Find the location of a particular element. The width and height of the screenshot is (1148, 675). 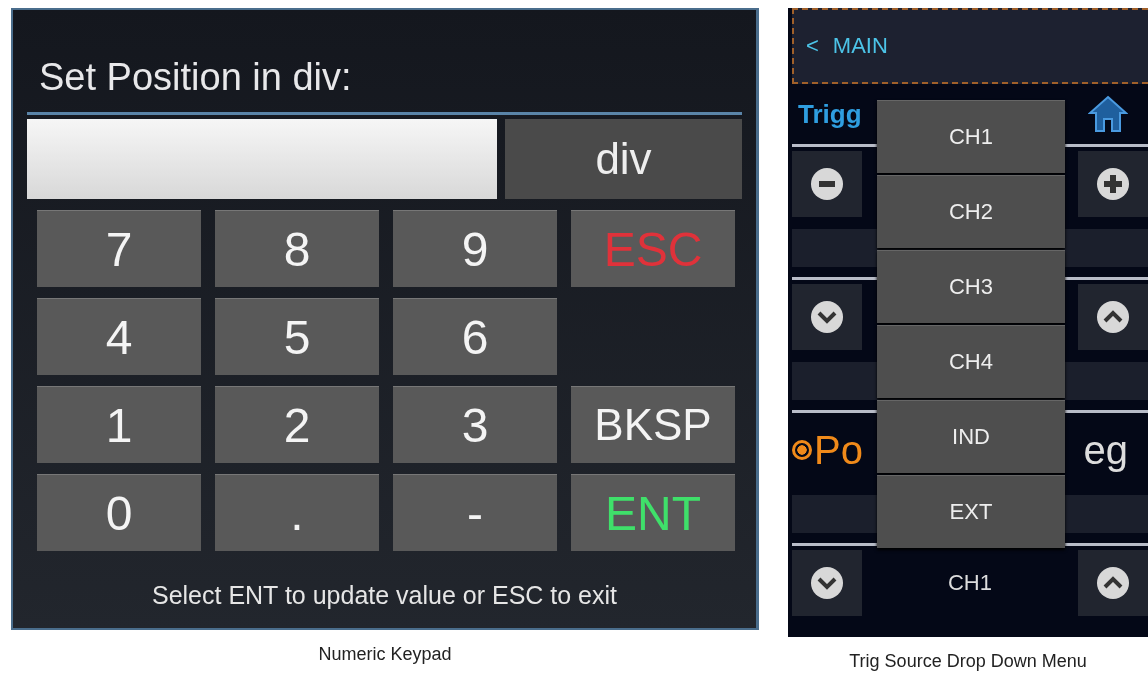

figure-caption: Numeric Keypad is located at coordinates (385, 654).